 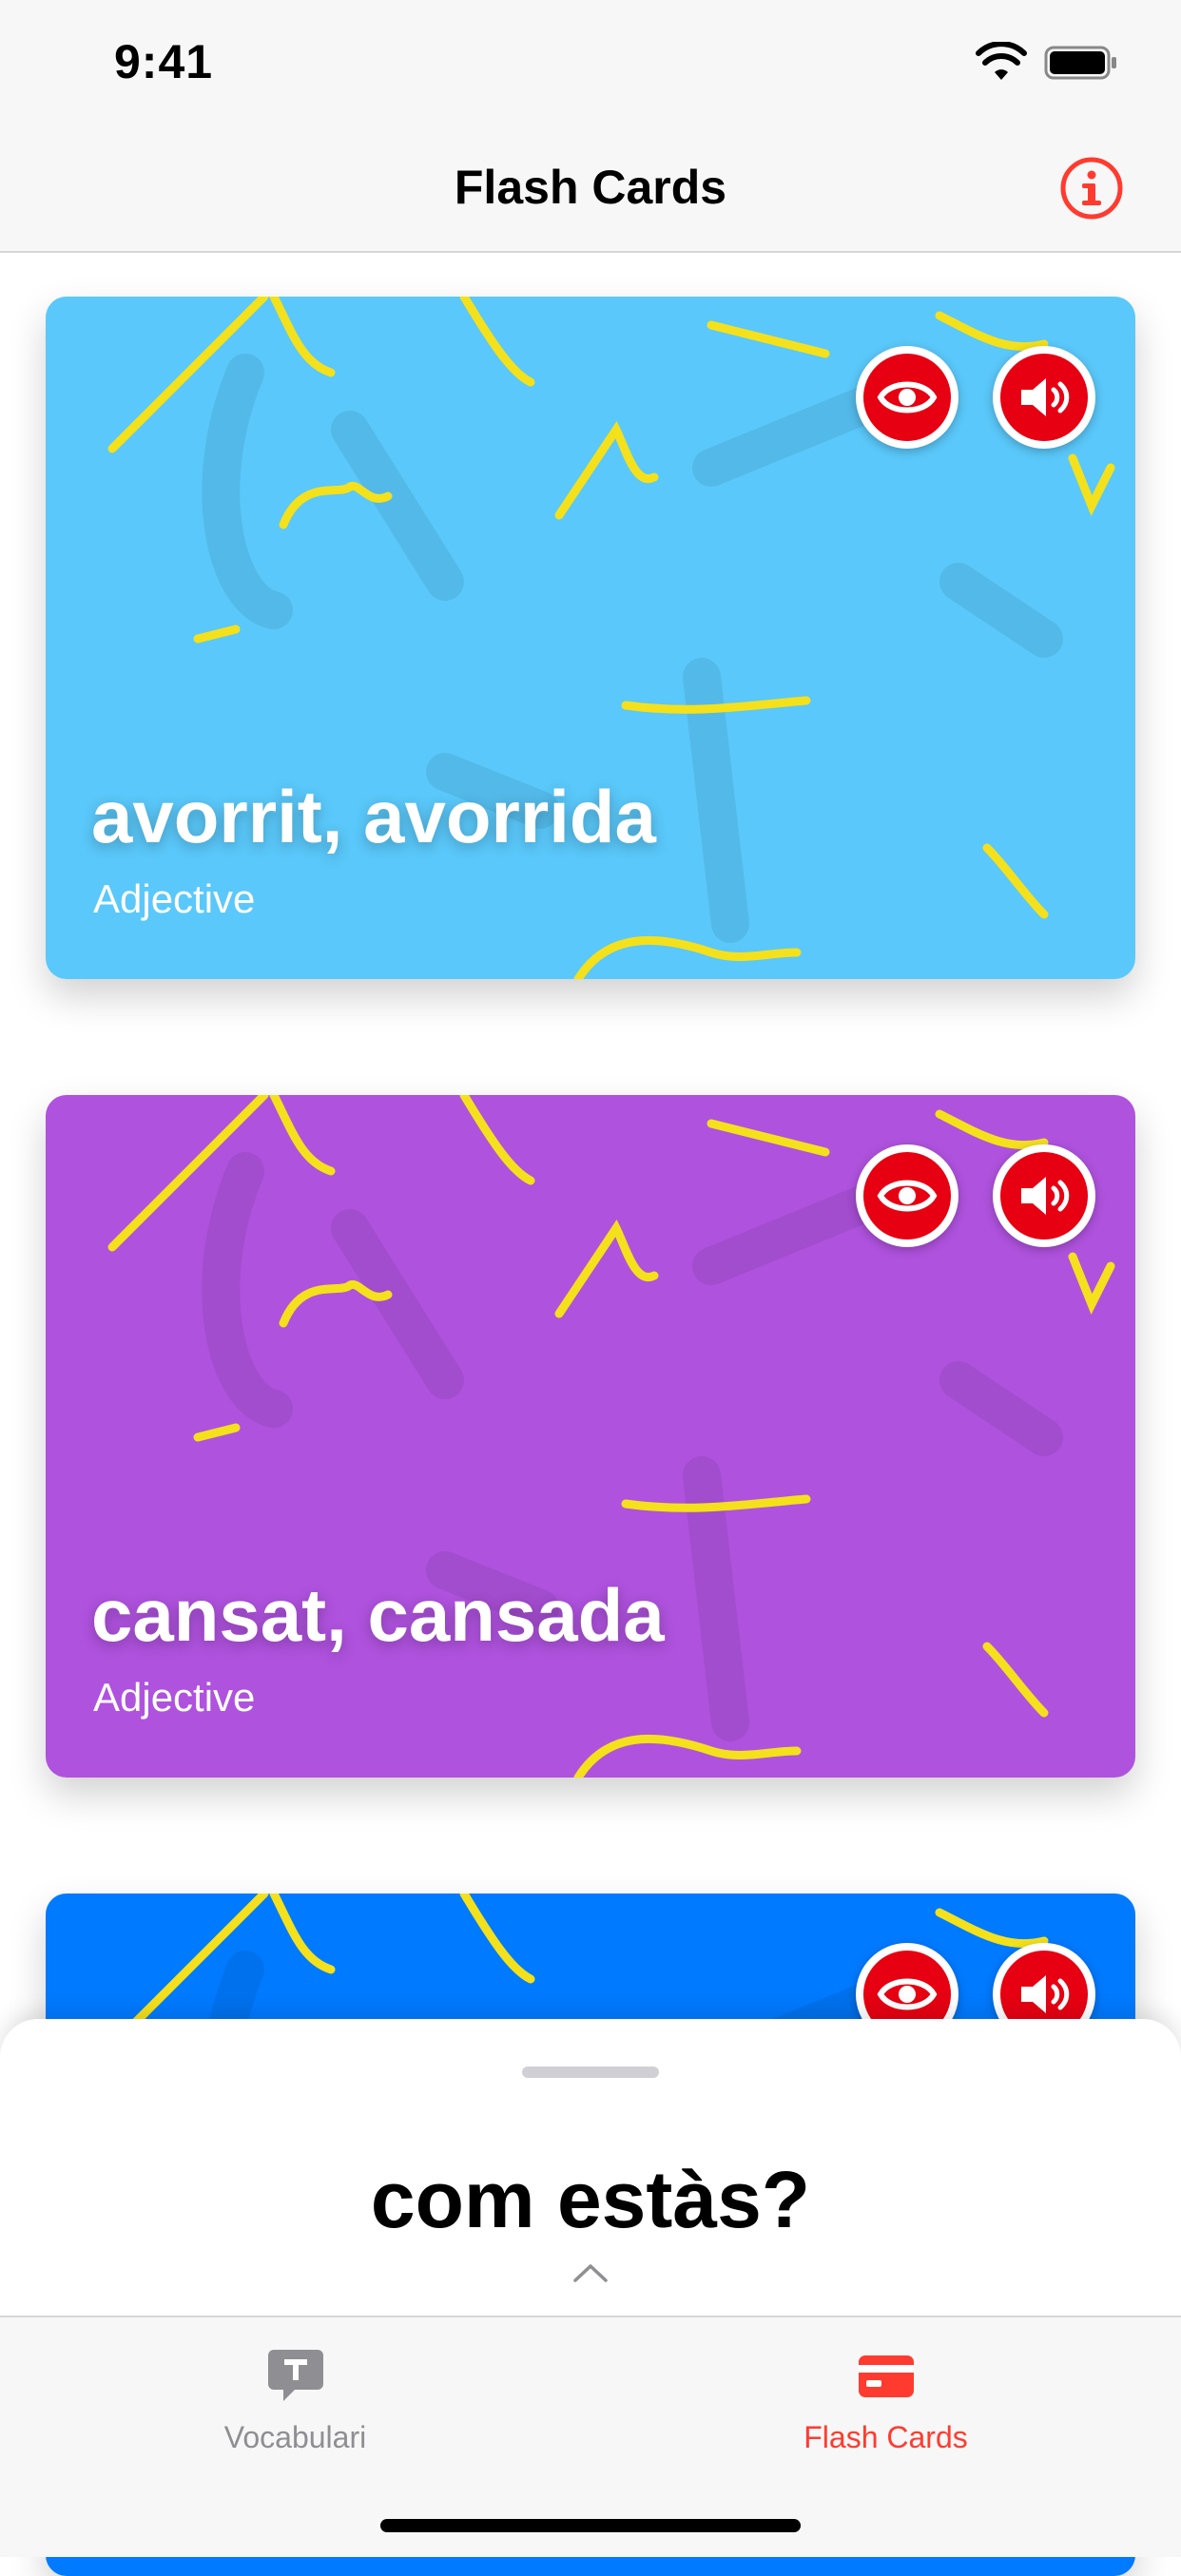 What do you see at coordinates (373, 816) in the screenshot?
I see `card-word: avorrit, avorrida` at bounding box center [373, 816].